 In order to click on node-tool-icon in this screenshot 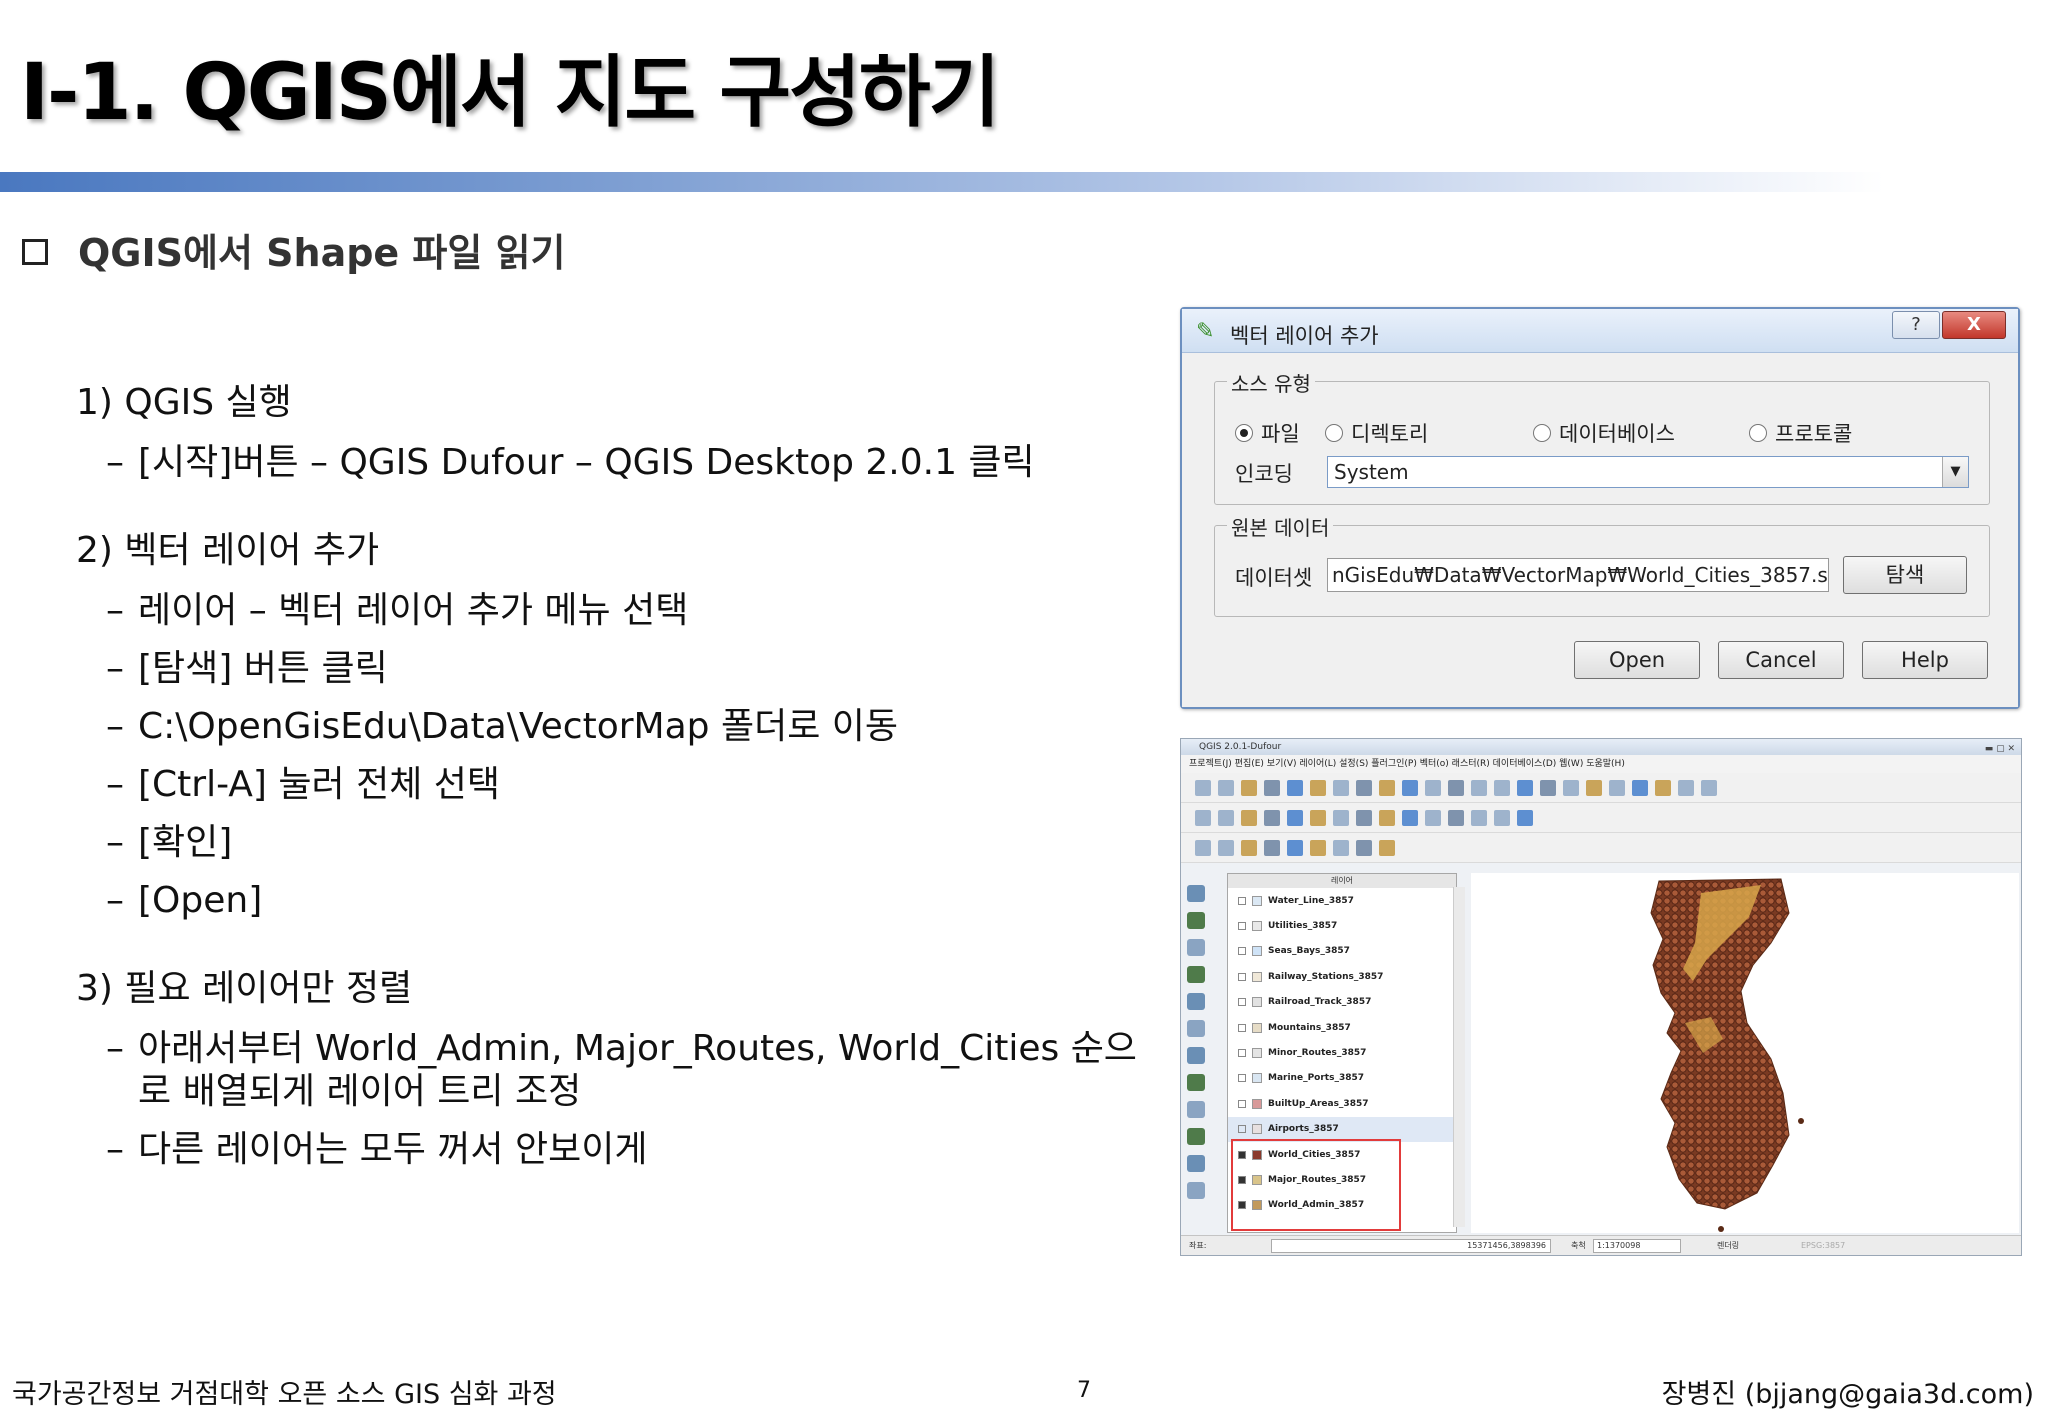, I will do `click(1318, 817)`.